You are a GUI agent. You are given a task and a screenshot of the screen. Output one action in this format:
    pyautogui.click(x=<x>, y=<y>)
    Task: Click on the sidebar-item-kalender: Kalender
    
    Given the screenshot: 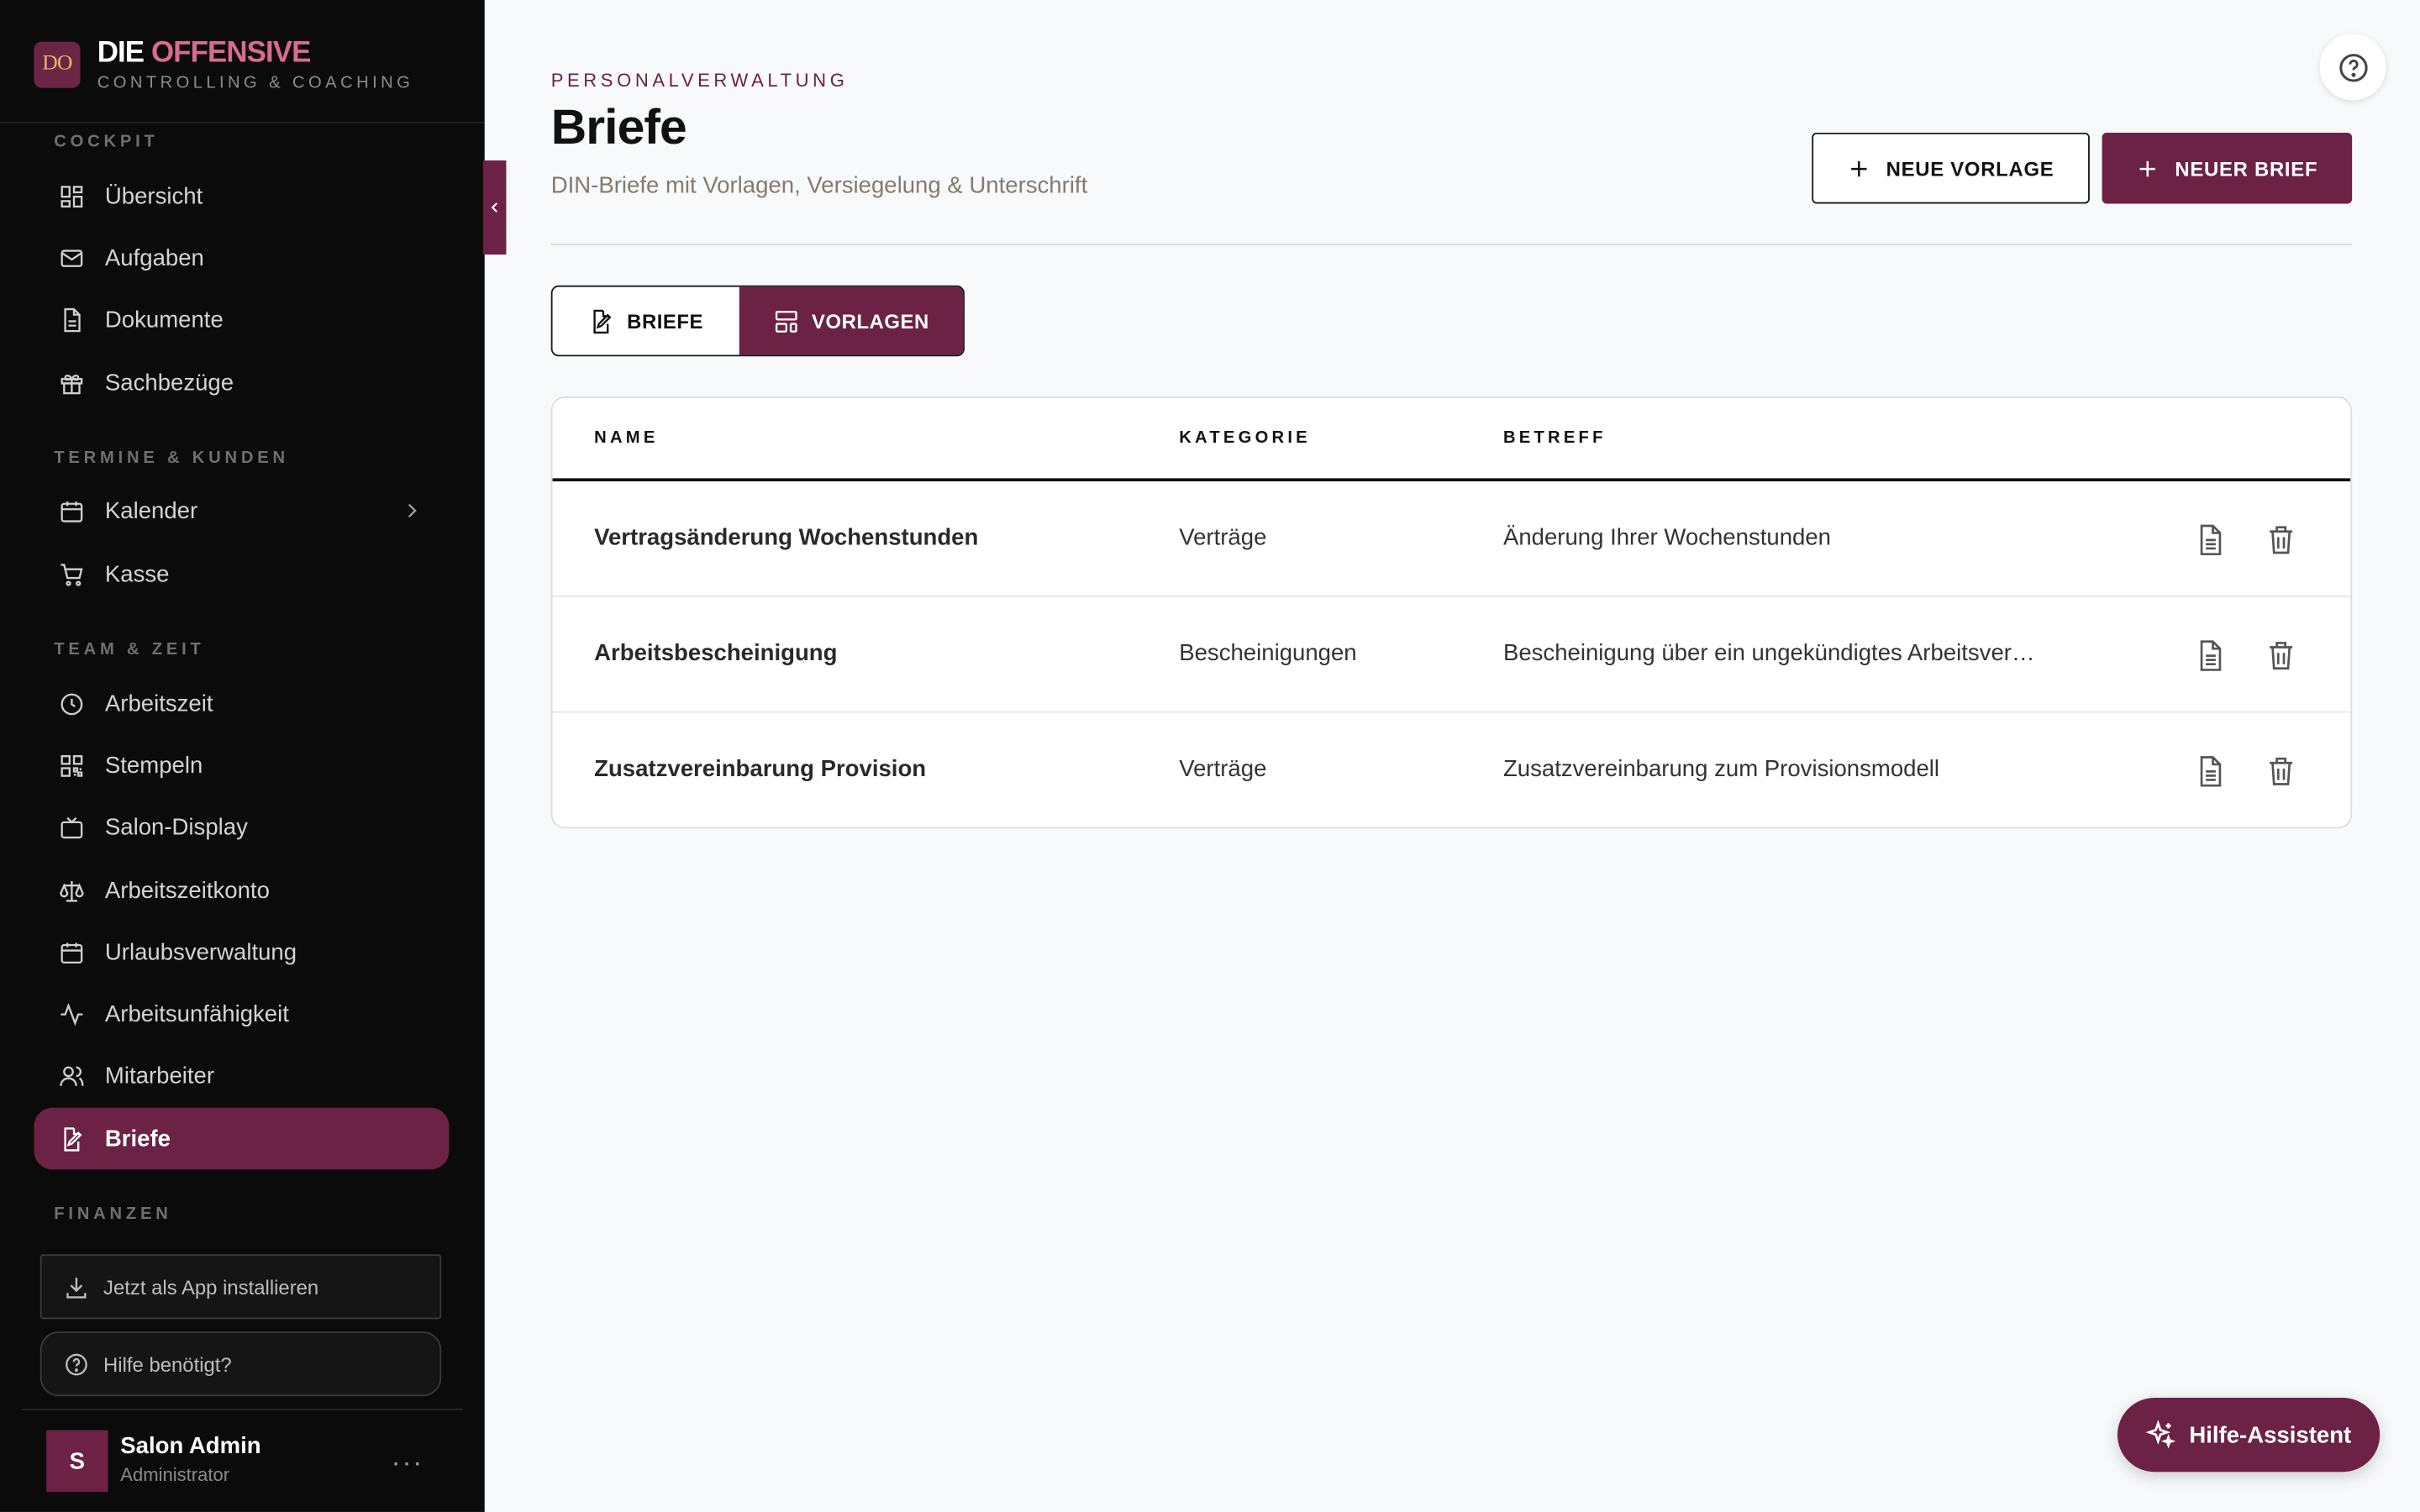 What is the action you would take?
    pyautogui.click(x=241, y=510)
    